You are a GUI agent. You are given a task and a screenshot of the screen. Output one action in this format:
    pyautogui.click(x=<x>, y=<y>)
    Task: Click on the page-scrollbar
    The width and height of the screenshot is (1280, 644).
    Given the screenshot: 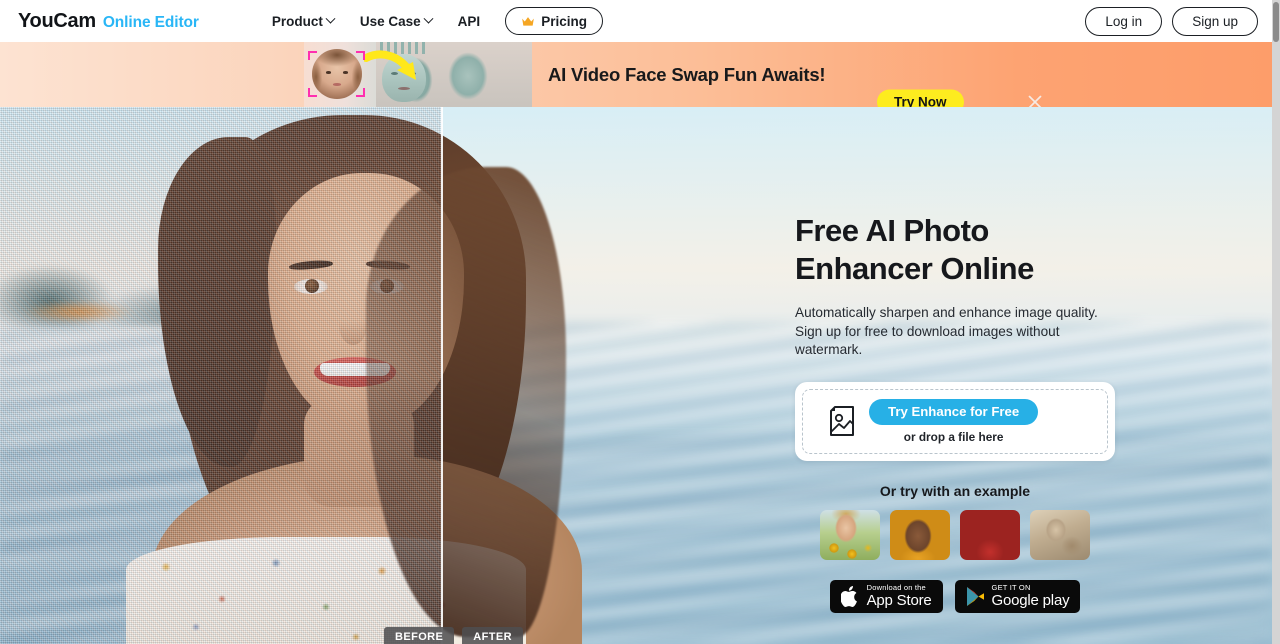 What is the action you would take?
    pyautogui.click(x=1276, y=322)
    